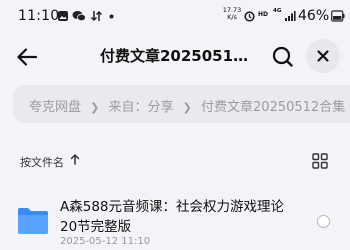 This screenshot has height=250, width=350. What do you see at coordinates (39, 16) in the screenshot?
I see `status-time: 11:10` at bounding box center [39, 16].